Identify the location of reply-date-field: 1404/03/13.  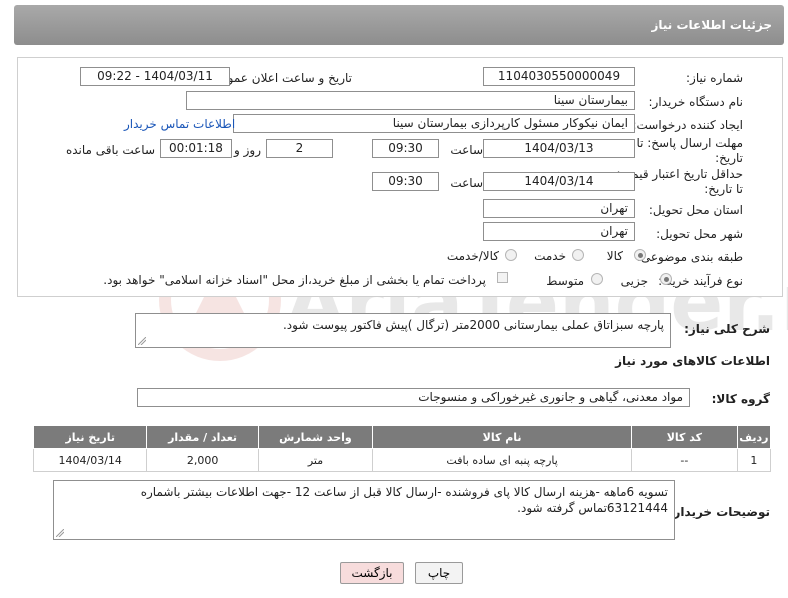
(559, 148).